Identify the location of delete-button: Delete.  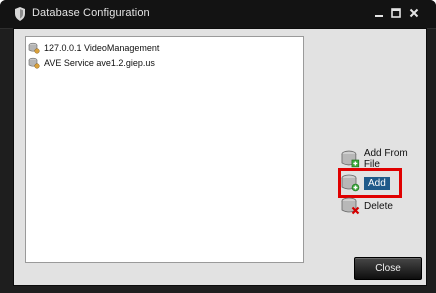
(366, 206).